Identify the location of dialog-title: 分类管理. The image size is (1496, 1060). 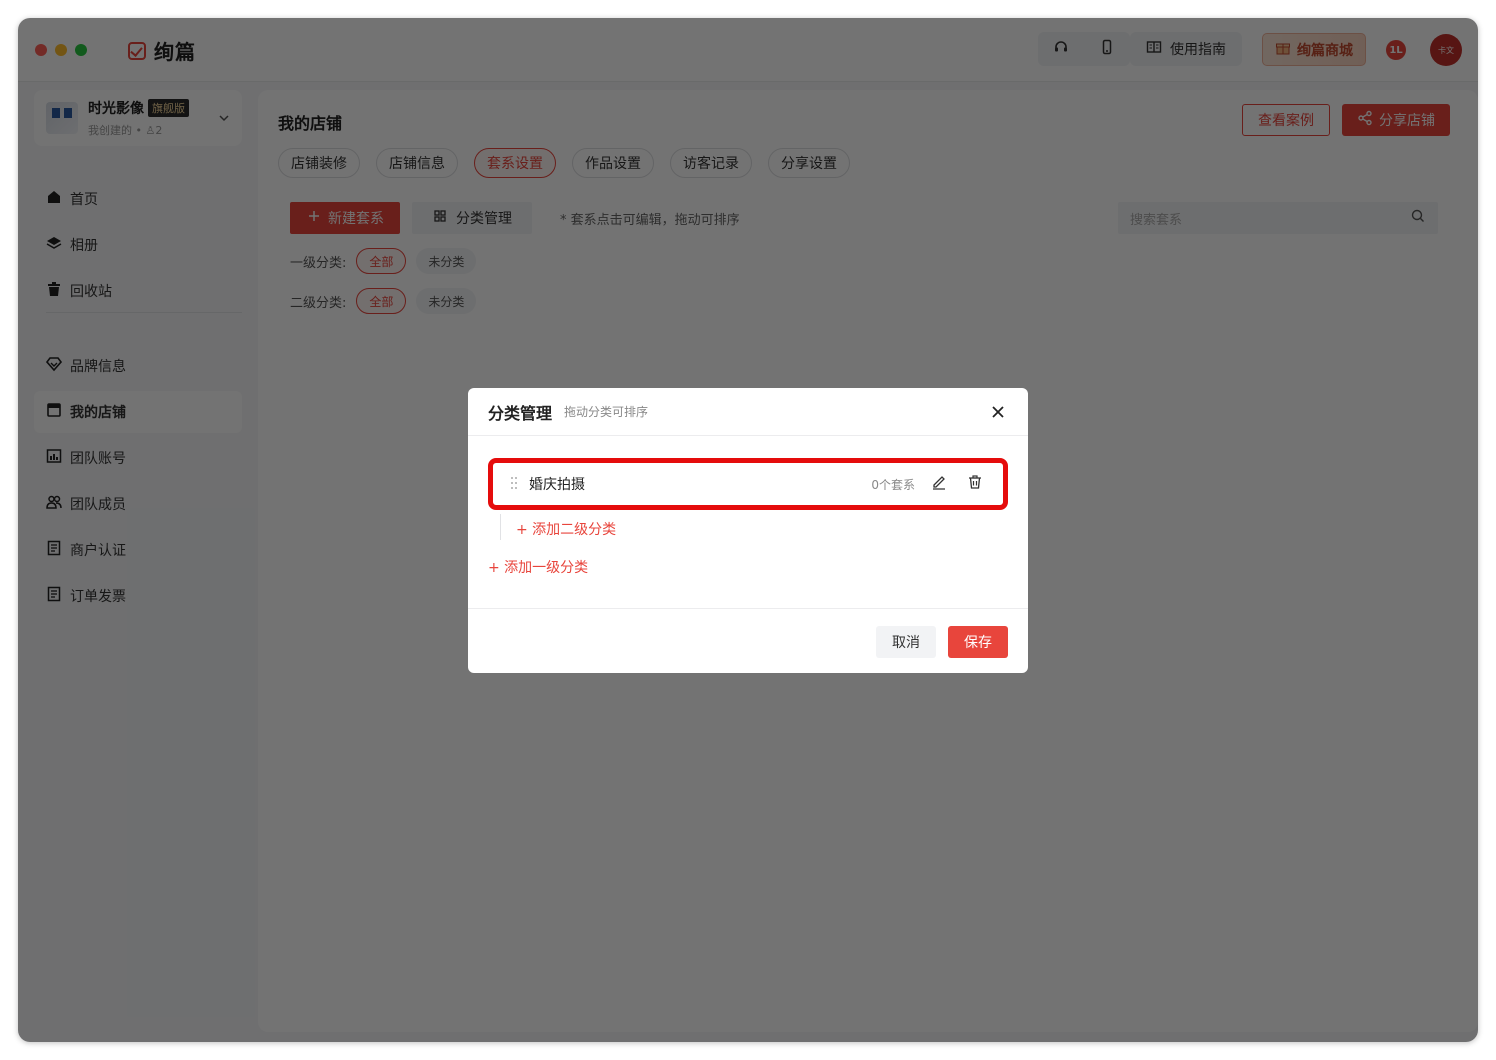
(520, 413).